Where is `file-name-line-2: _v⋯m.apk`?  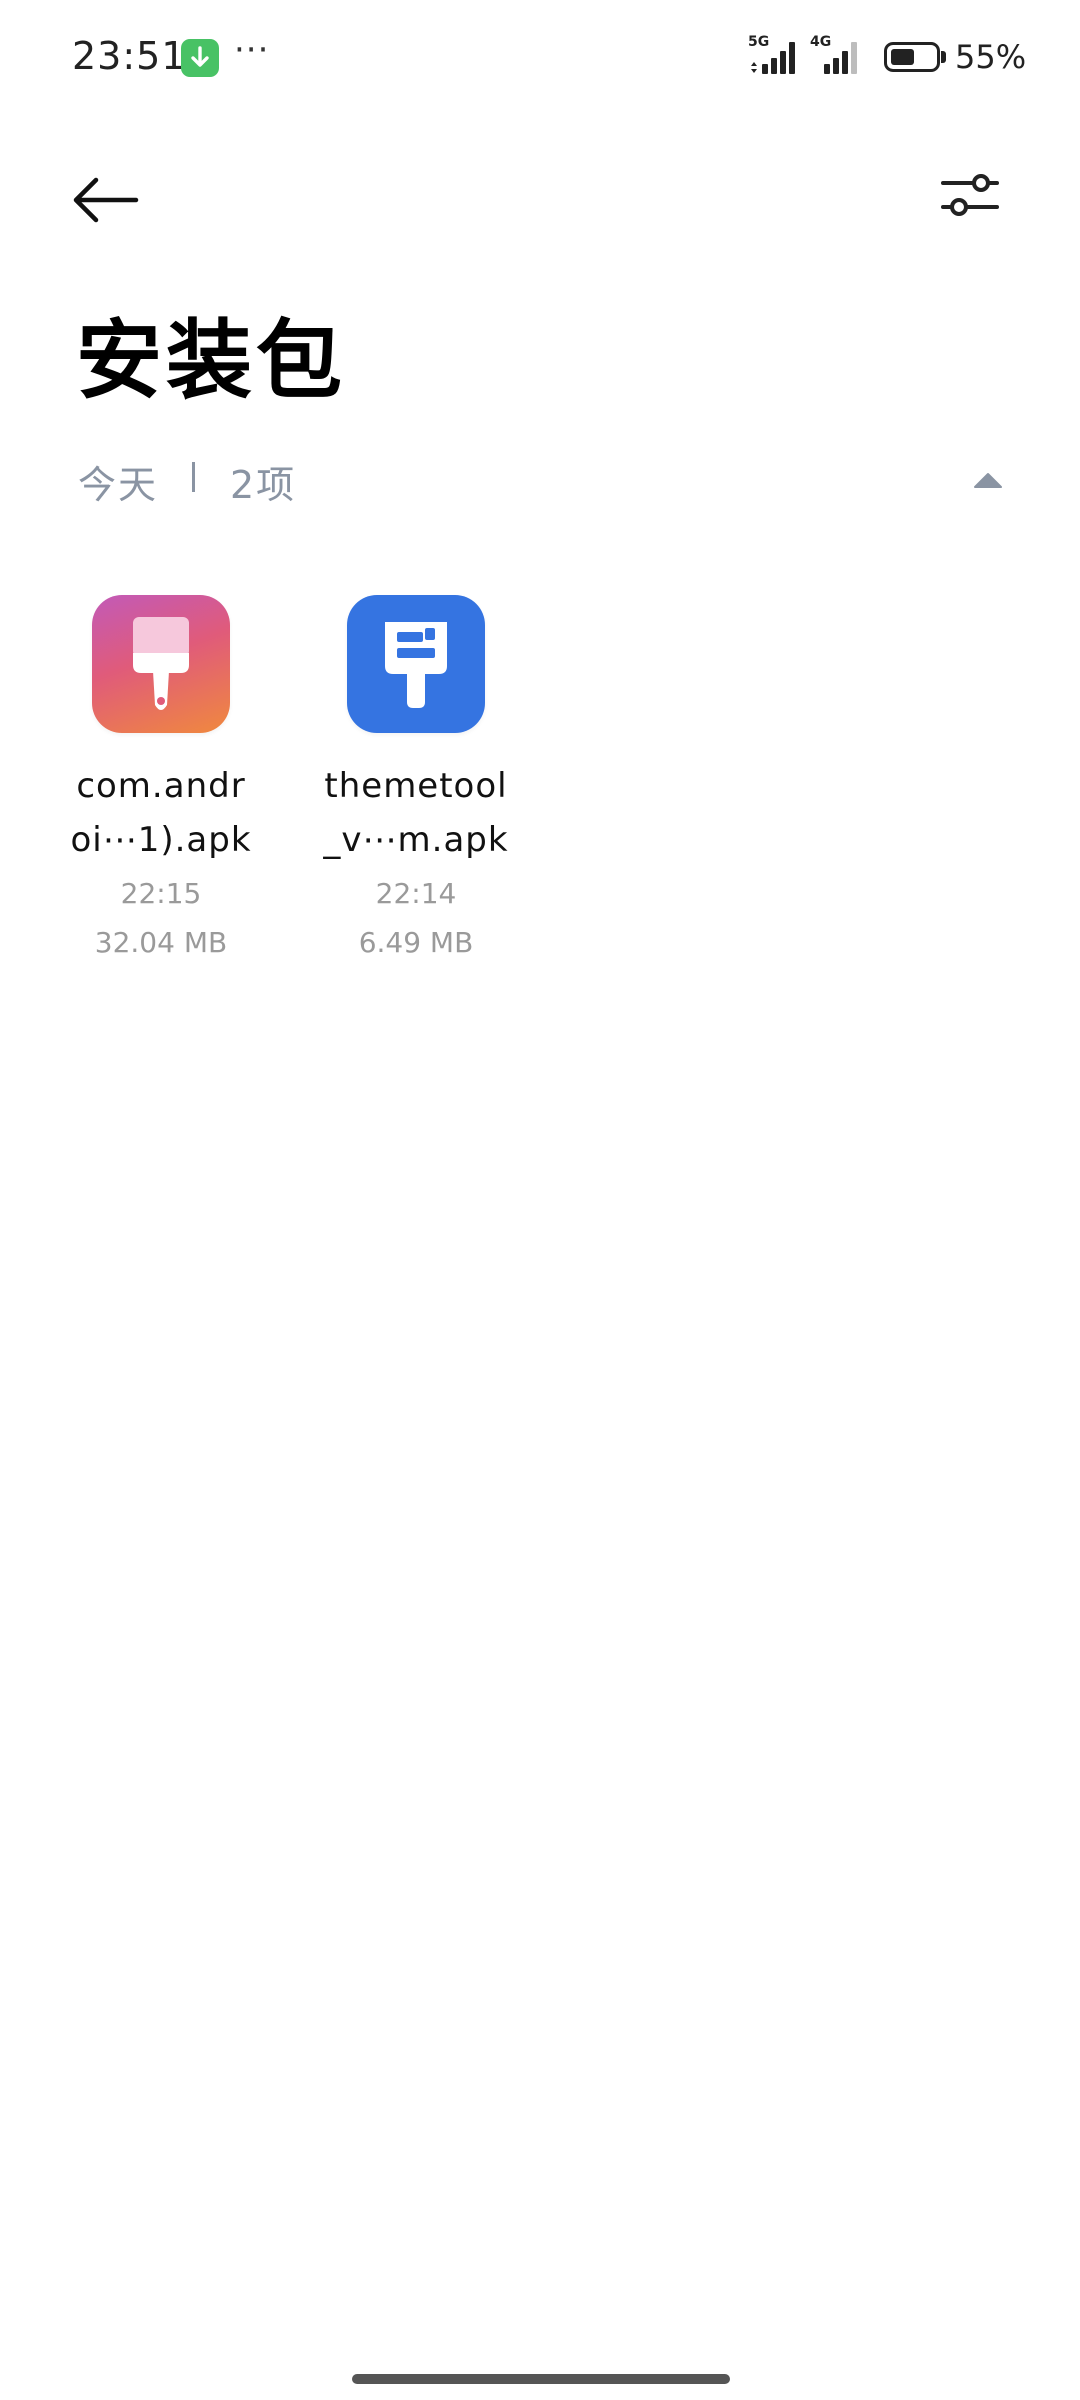
file-name-line-2: _v⋯m.apk is located at coordinates (416, 840).